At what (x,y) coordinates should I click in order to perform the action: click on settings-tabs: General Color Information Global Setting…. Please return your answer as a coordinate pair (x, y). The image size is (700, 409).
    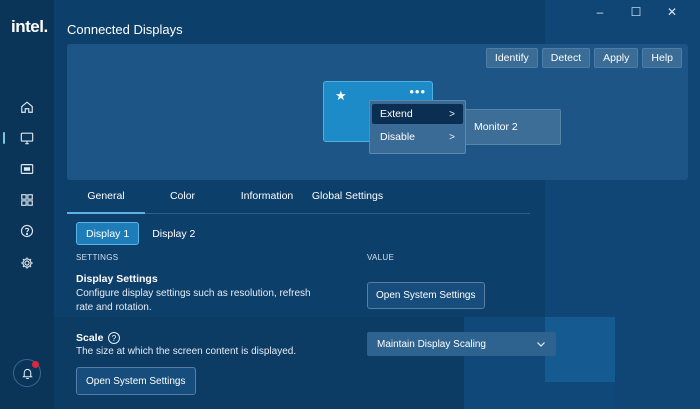
    Looking at the image, I should click on (298, 202).